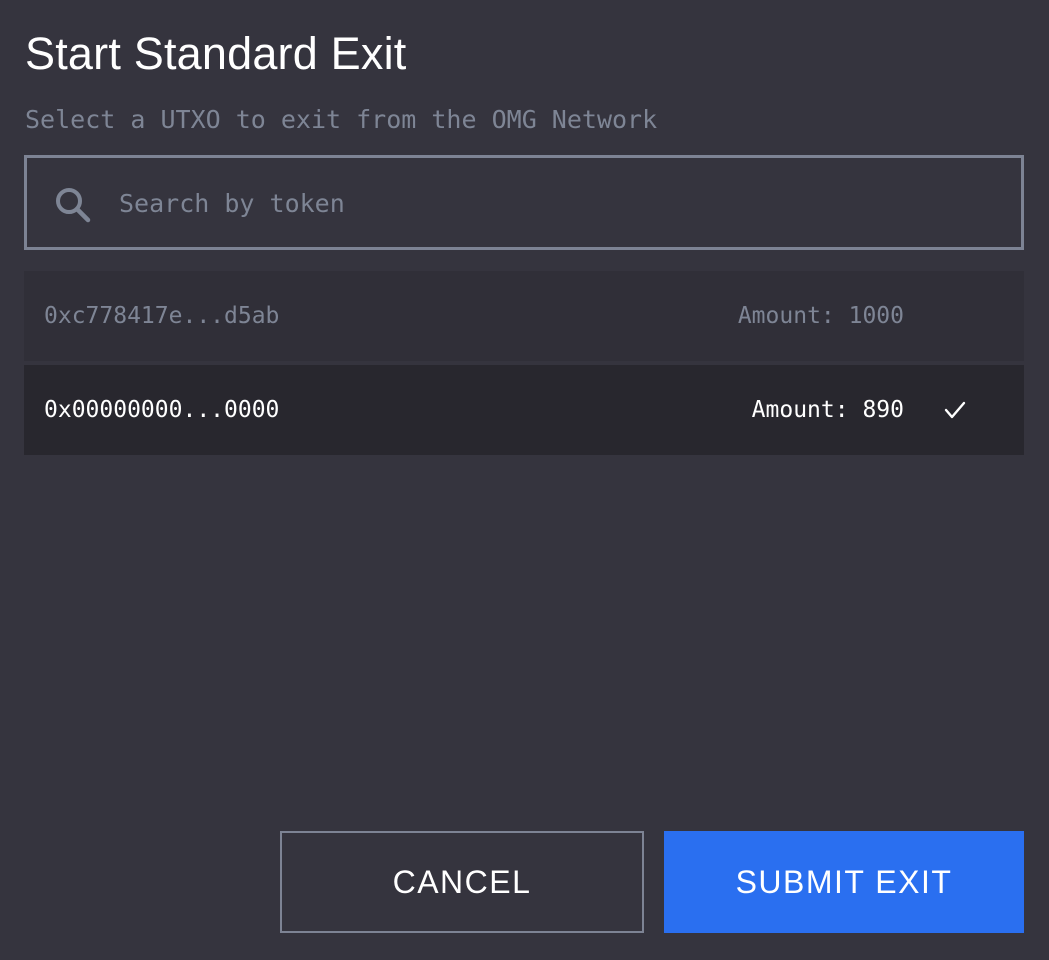 This screenshot has width=1049, height=960. What do you see at coordinates (955, 410) in the screenshot?
I see `check-icon` at bounding box center [955, 410].